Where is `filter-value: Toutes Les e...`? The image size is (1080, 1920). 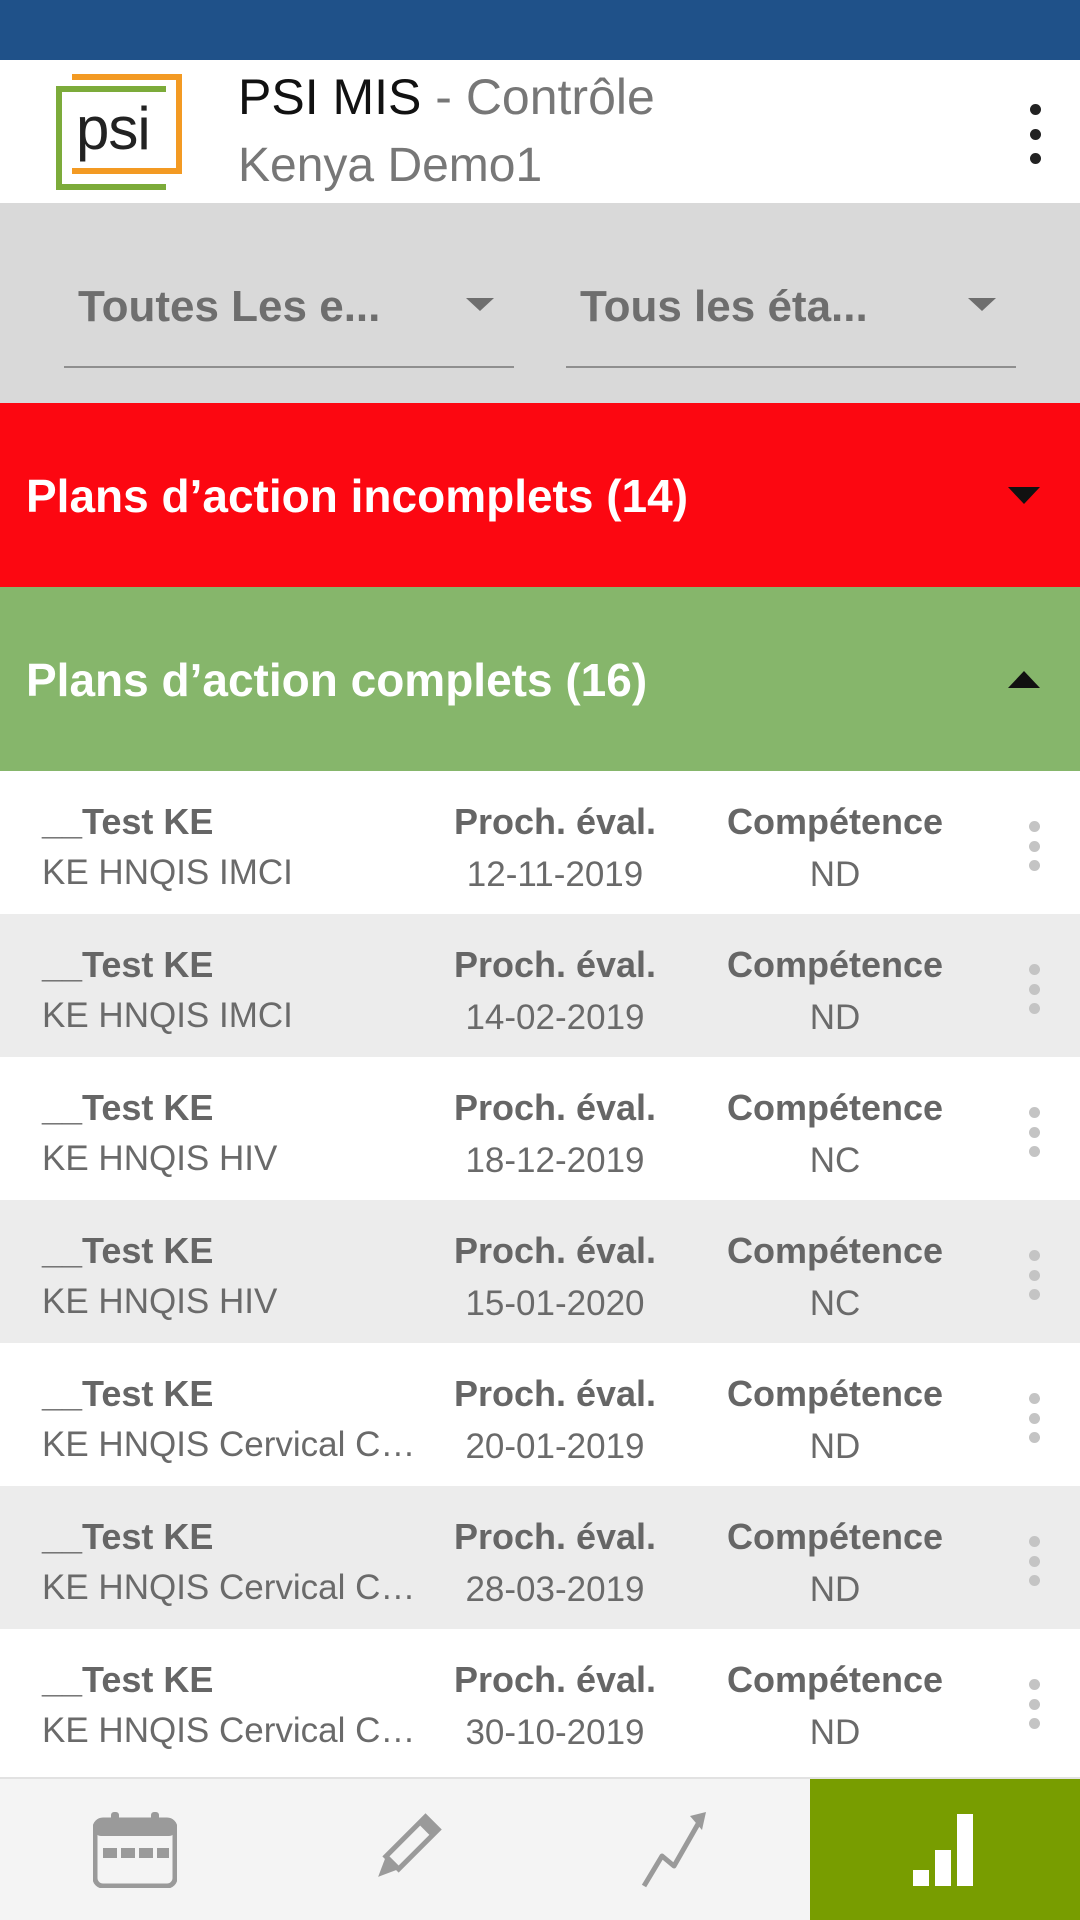
filter-value: Toutes Les e... is located at coordinates (229, 306).